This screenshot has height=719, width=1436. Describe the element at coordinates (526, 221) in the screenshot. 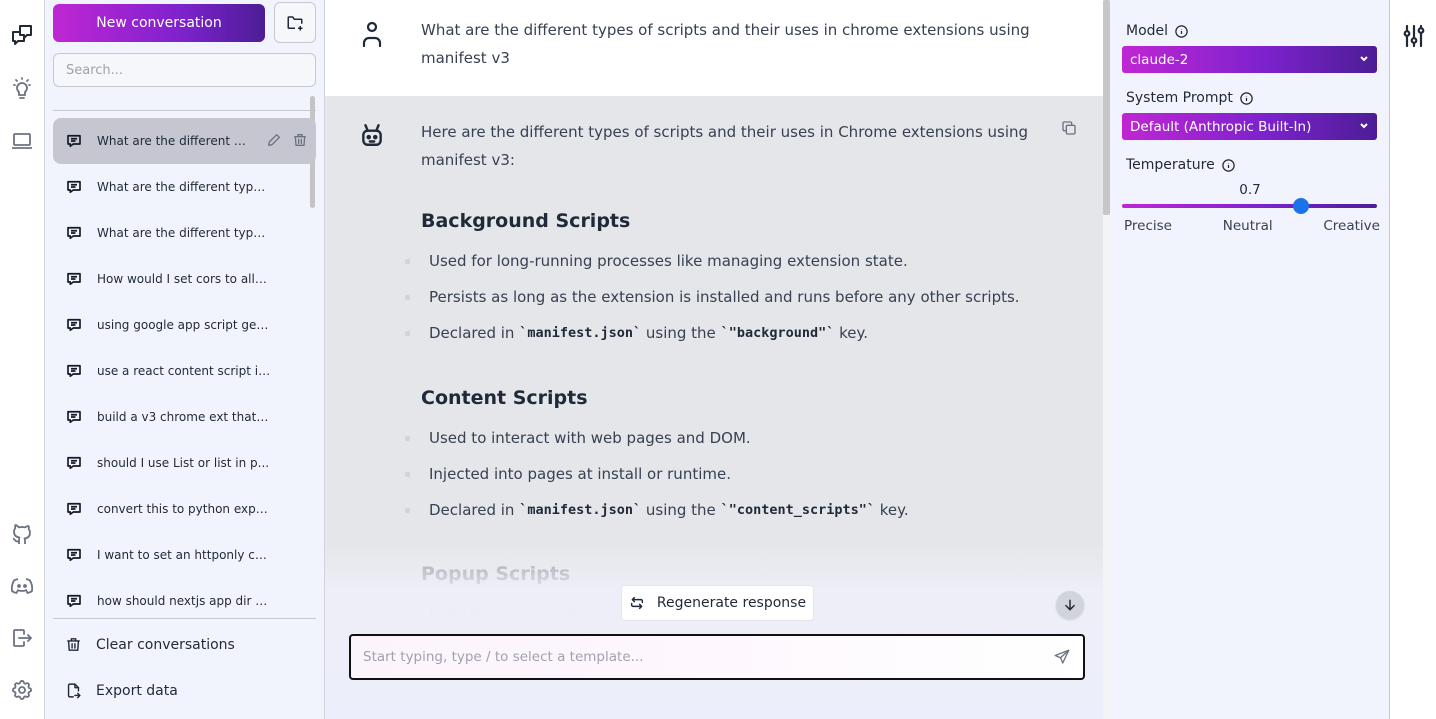

I see `section-heading: Background Scripts` at that location.